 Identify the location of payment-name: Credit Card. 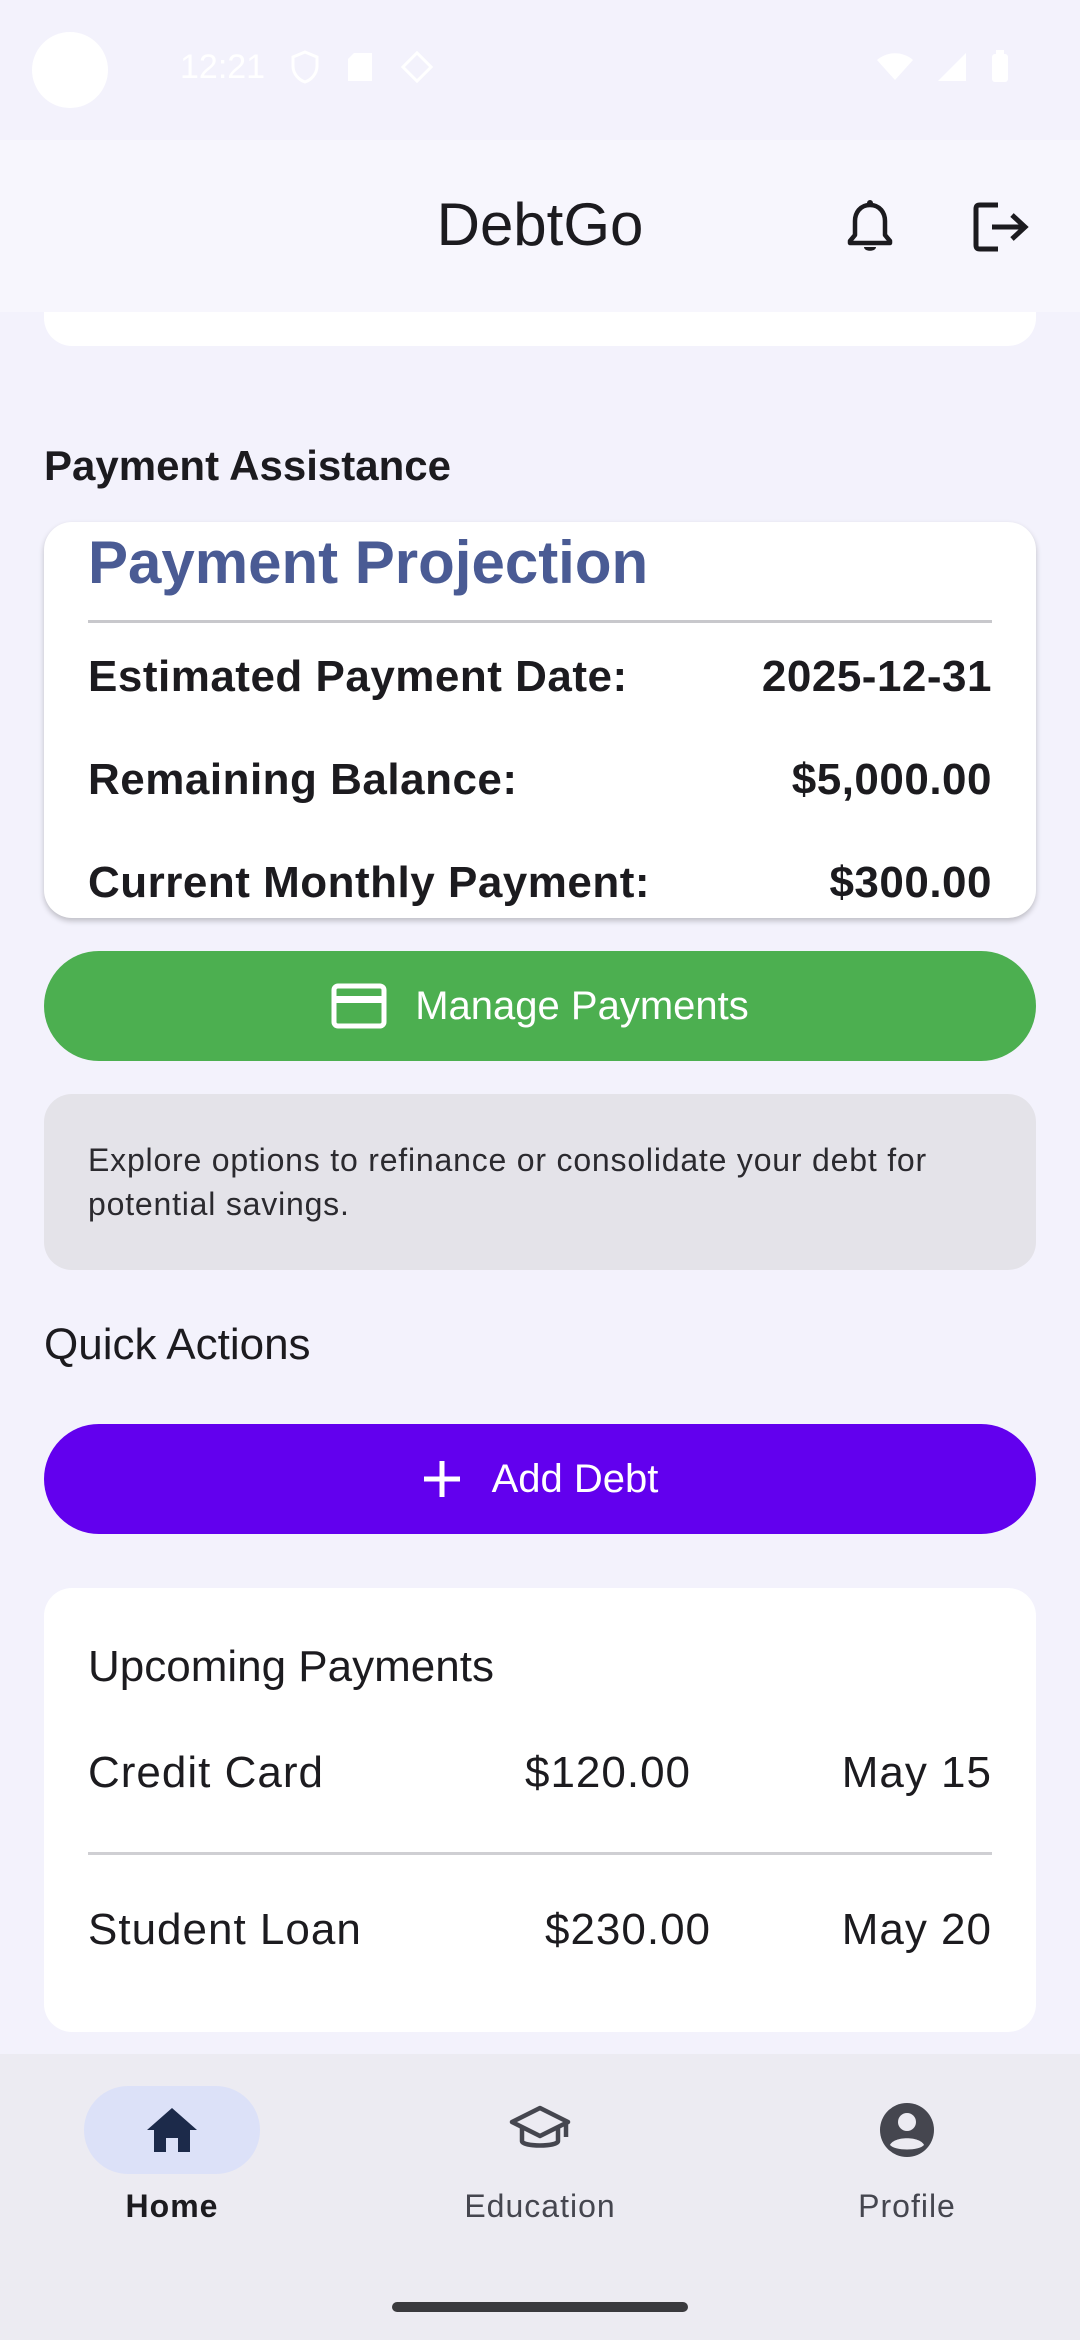
(206, 1772).